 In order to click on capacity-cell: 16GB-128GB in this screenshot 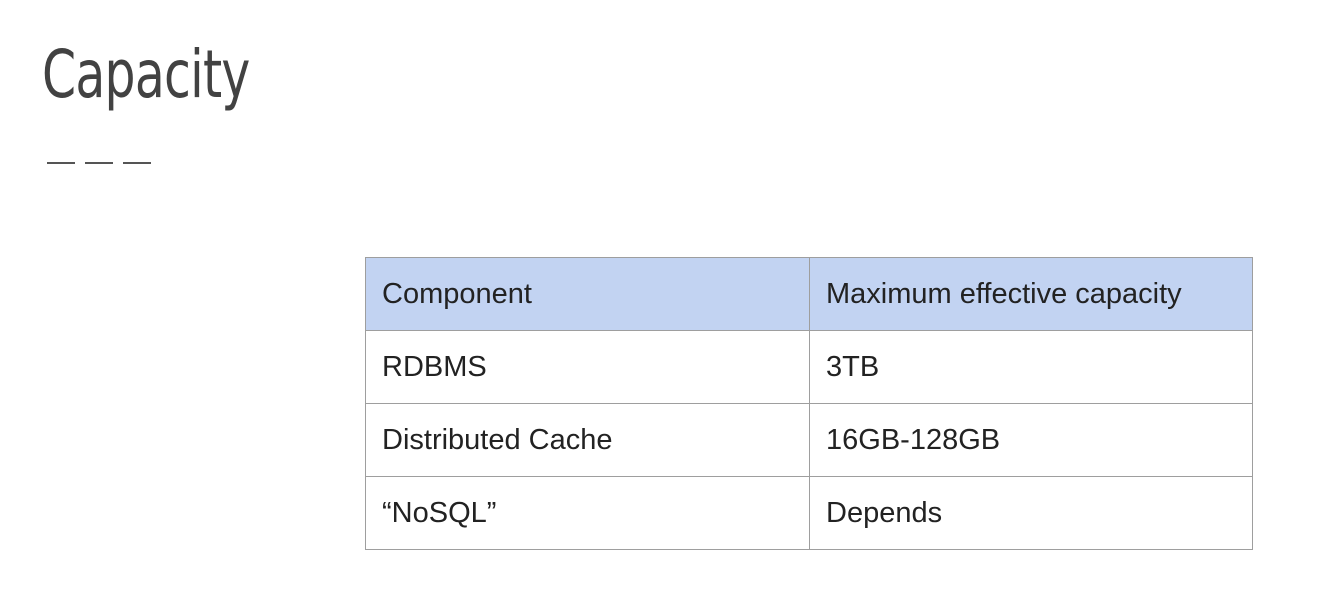, I will do `click(1031, 440)`.